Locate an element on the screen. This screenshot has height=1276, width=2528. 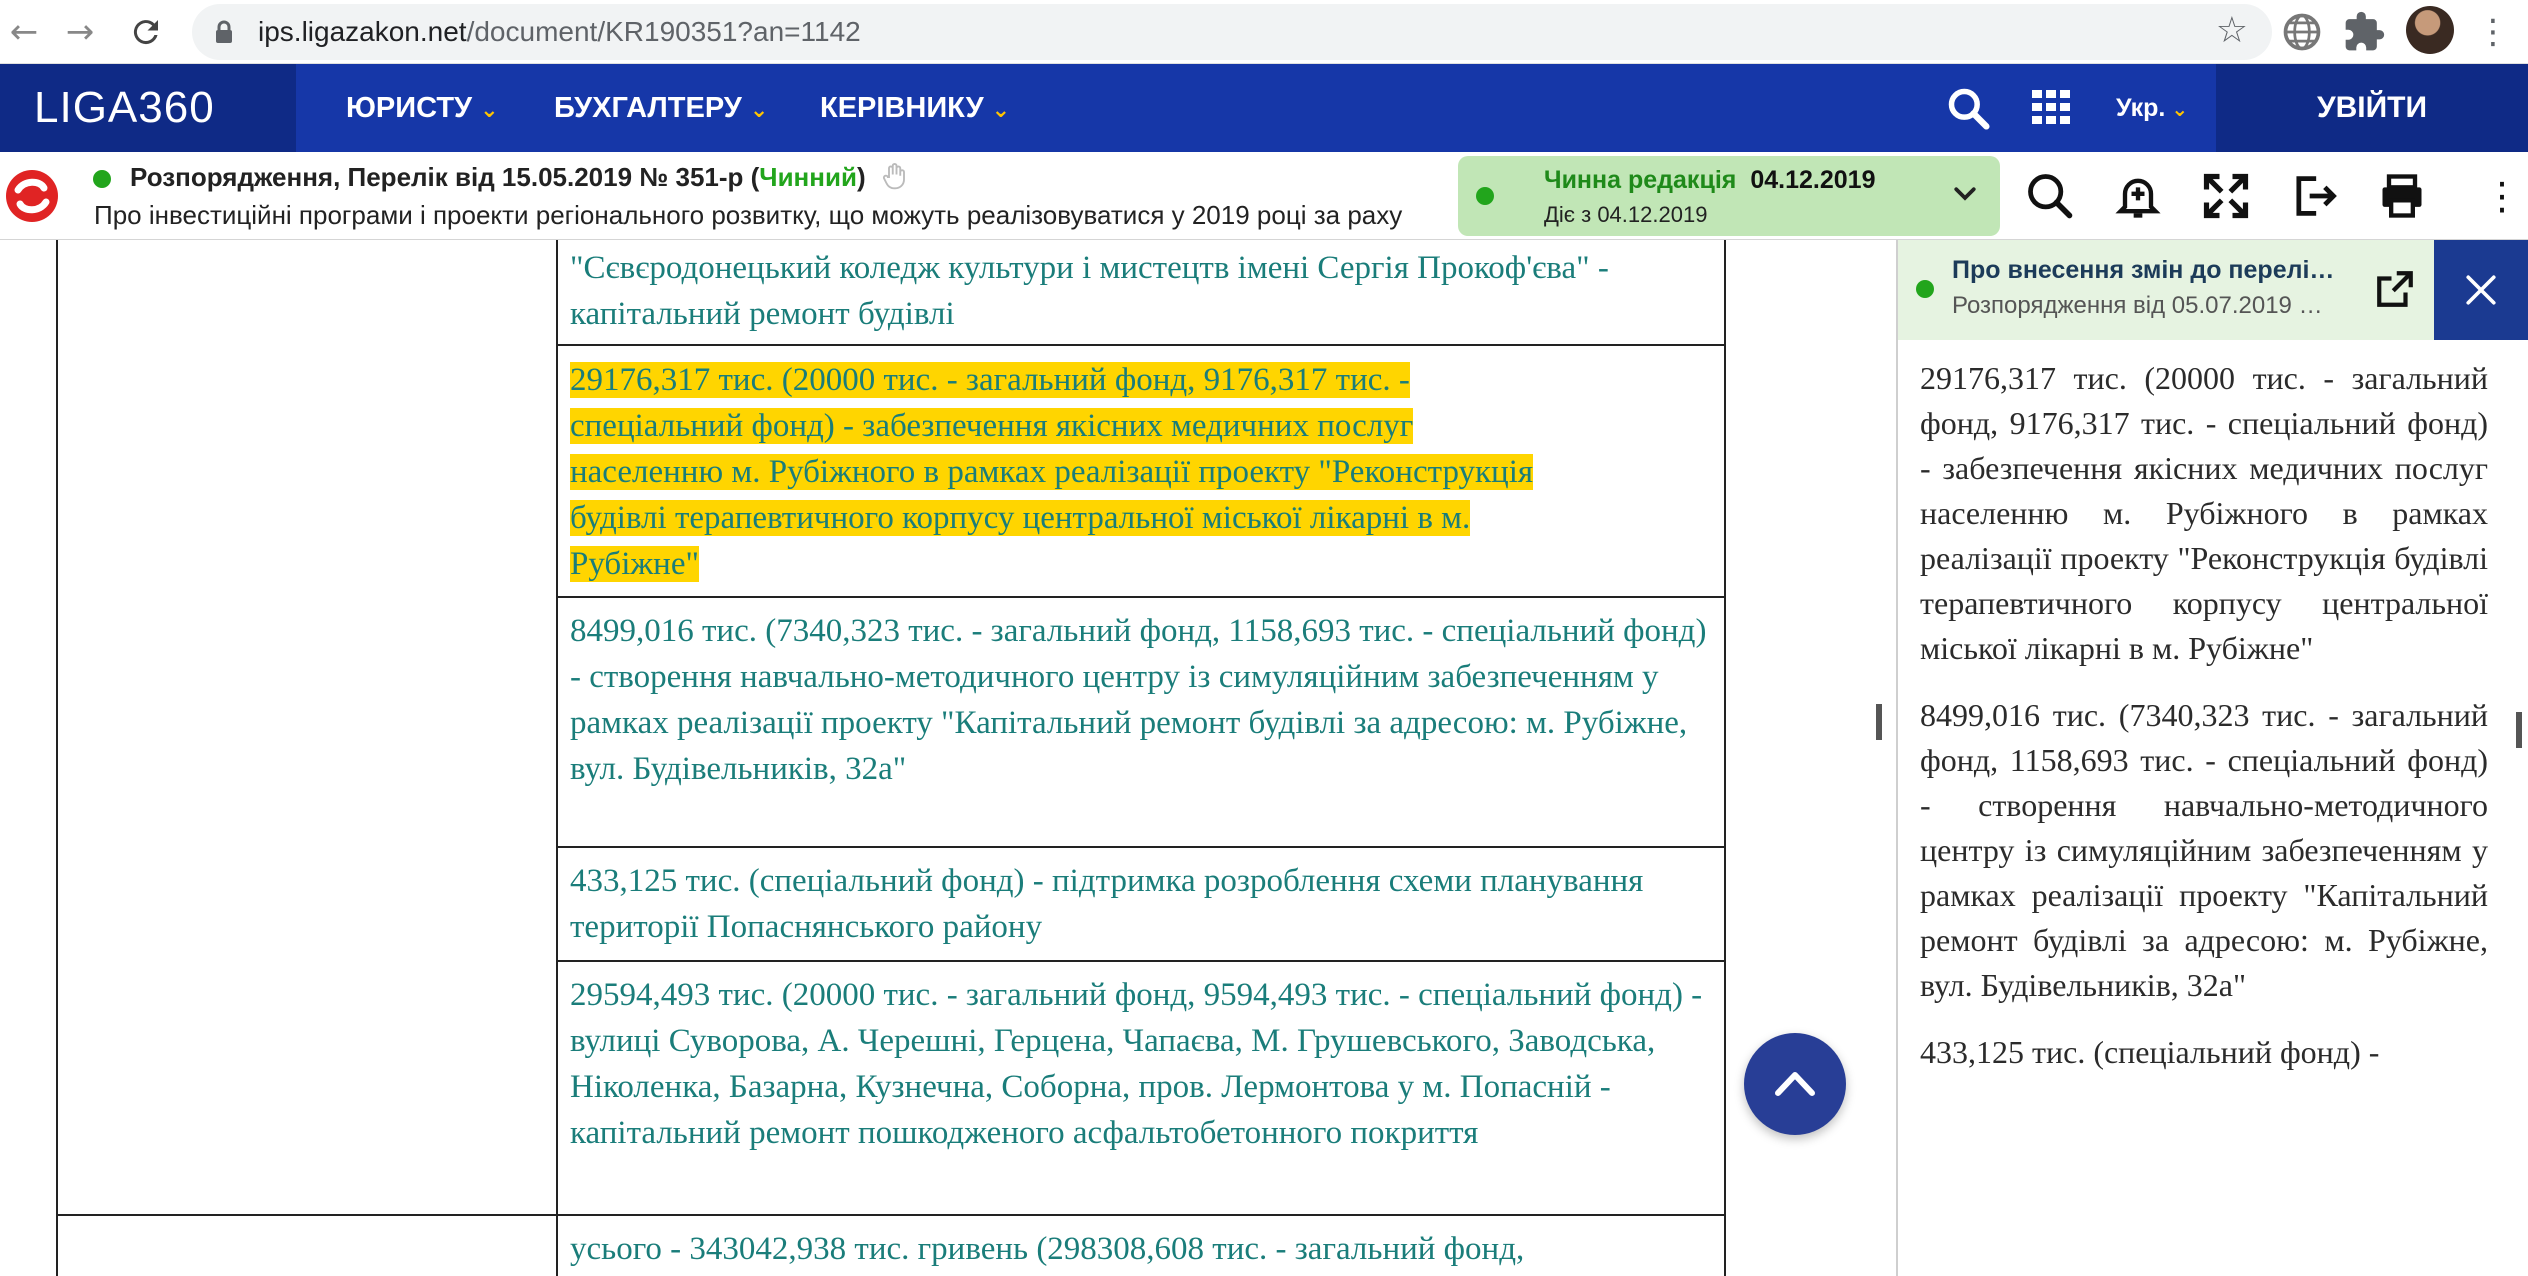
split-resize-handle is located at coordinates (1879, 722).